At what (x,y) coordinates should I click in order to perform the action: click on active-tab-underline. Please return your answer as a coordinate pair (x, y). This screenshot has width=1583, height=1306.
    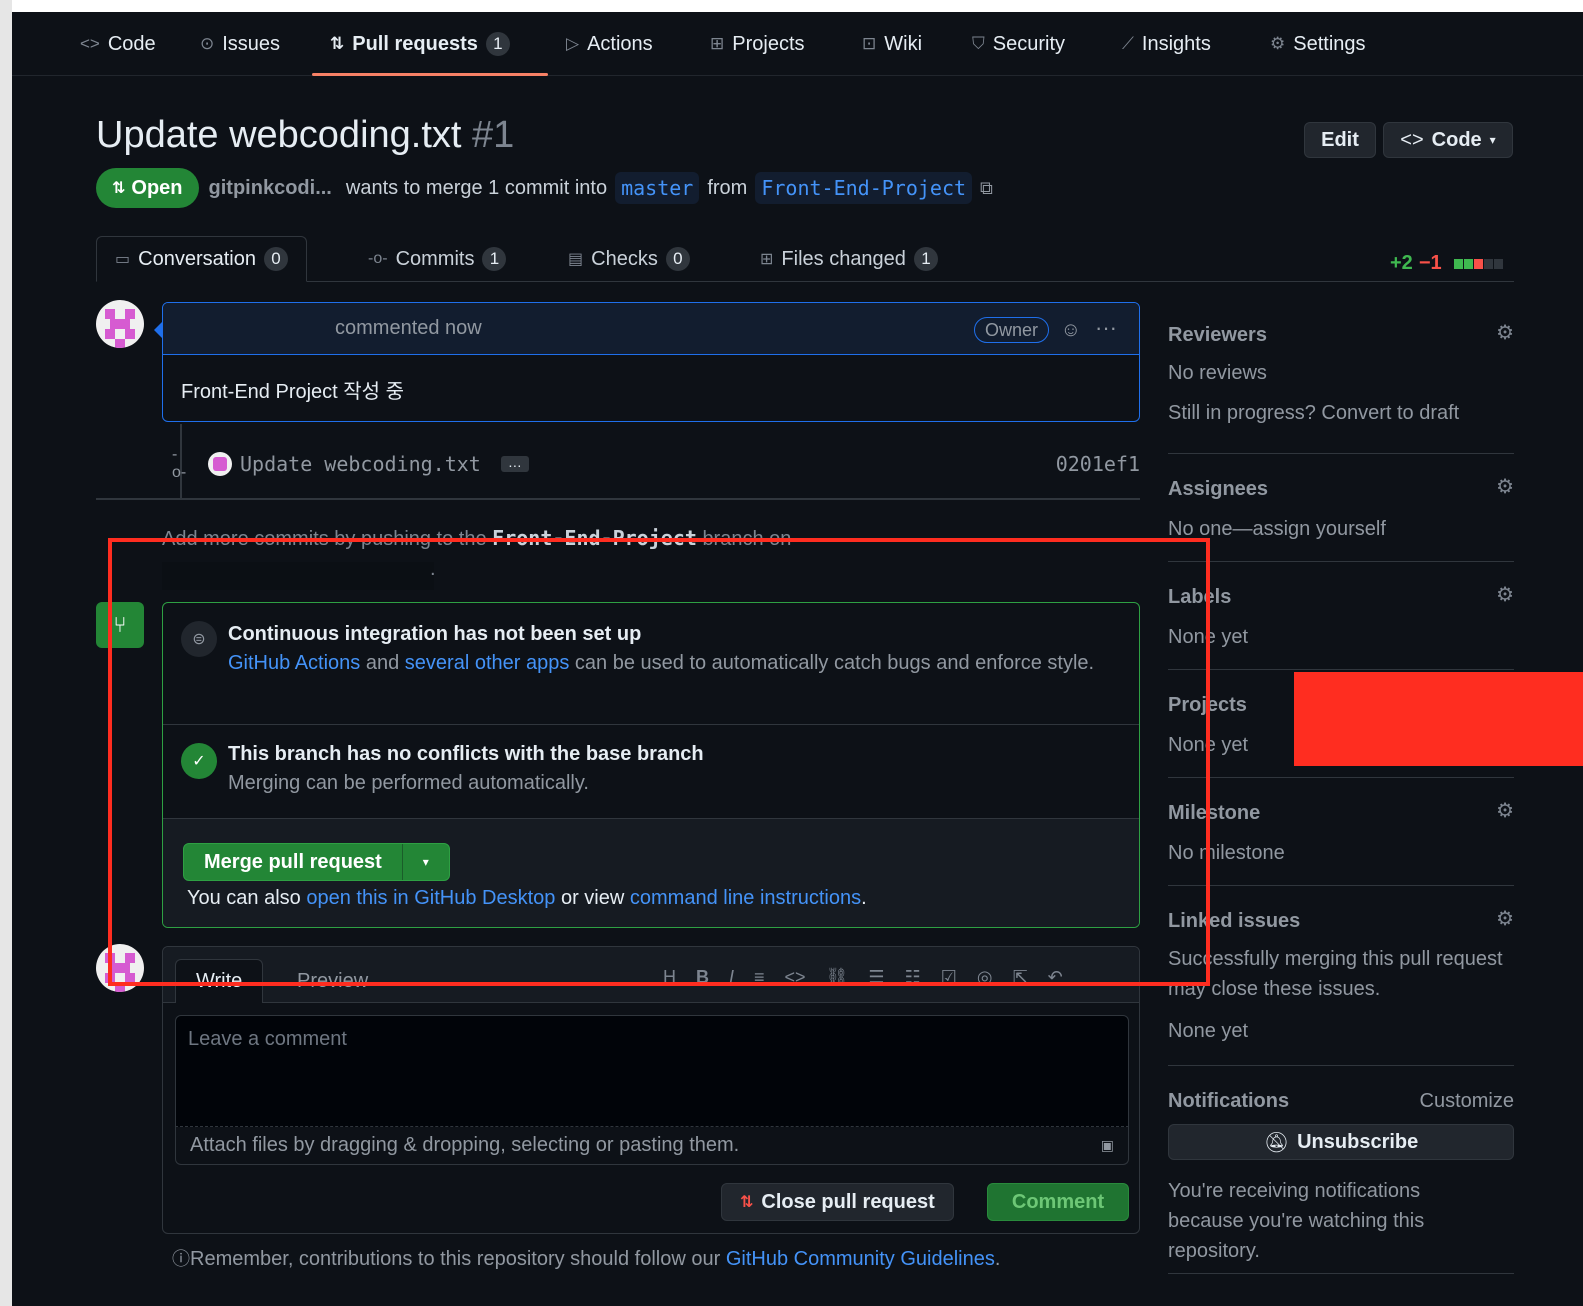
    Looking at the image, I should click on (430, 74).